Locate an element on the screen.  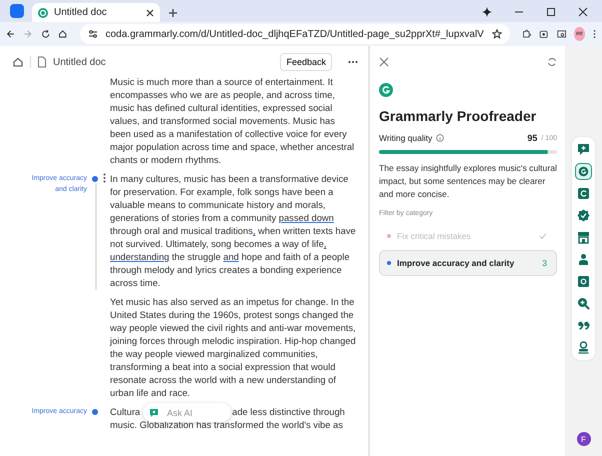
info-icon is located at coordinates (440, 138).